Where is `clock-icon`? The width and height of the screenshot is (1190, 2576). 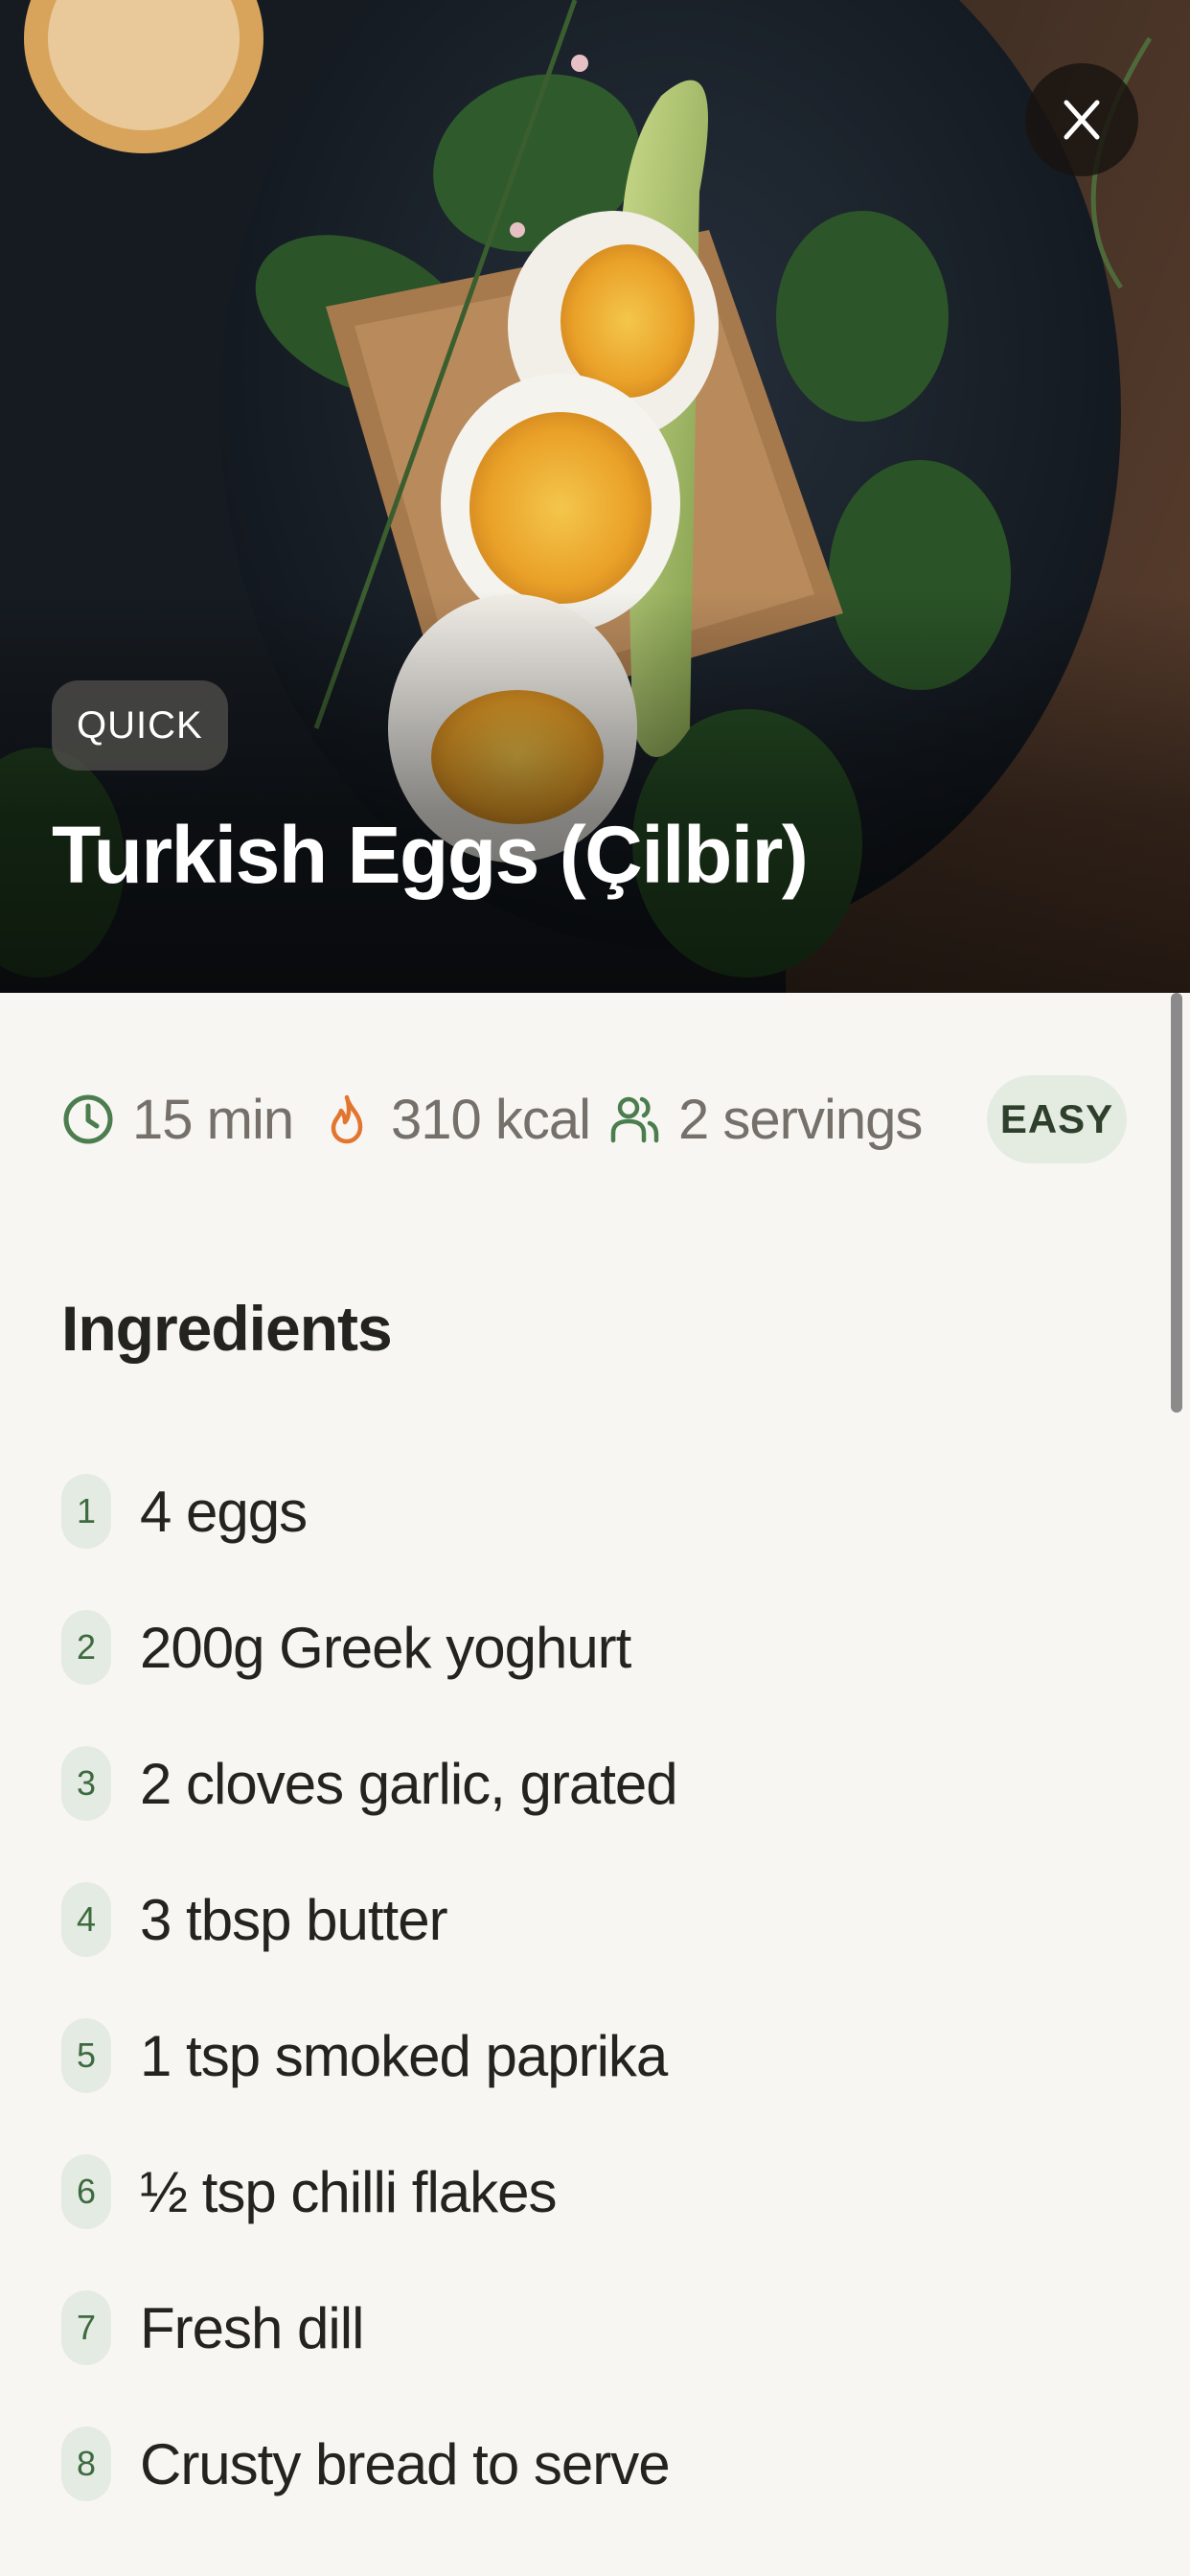
clock-icon is located at coordinates (88, 1119).